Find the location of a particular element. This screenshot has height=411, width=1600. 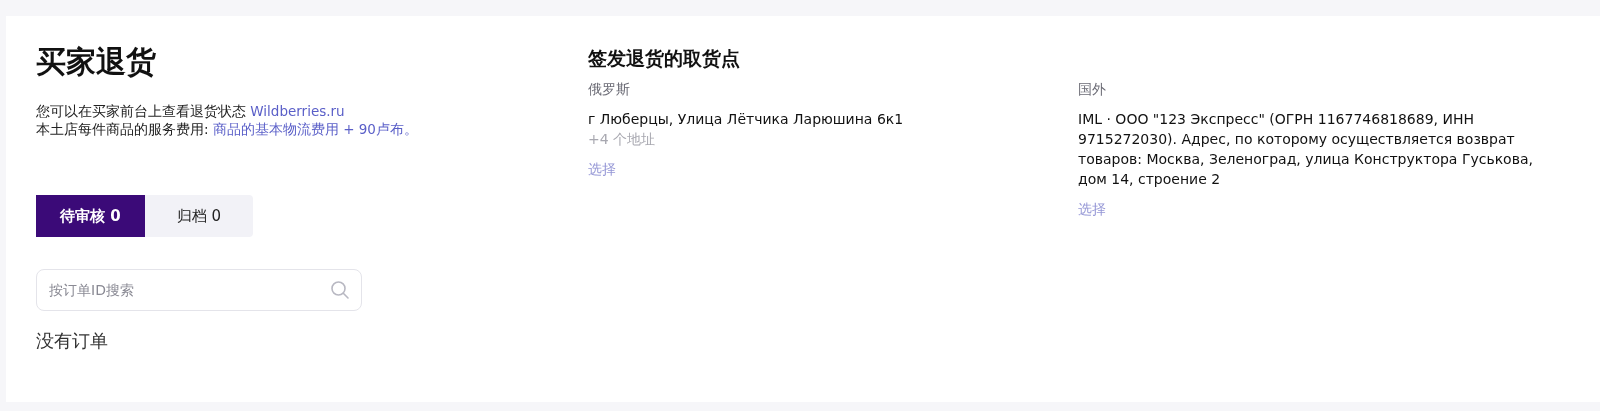

region-label: 俄罗斯 is located at coordinates (609, 89).